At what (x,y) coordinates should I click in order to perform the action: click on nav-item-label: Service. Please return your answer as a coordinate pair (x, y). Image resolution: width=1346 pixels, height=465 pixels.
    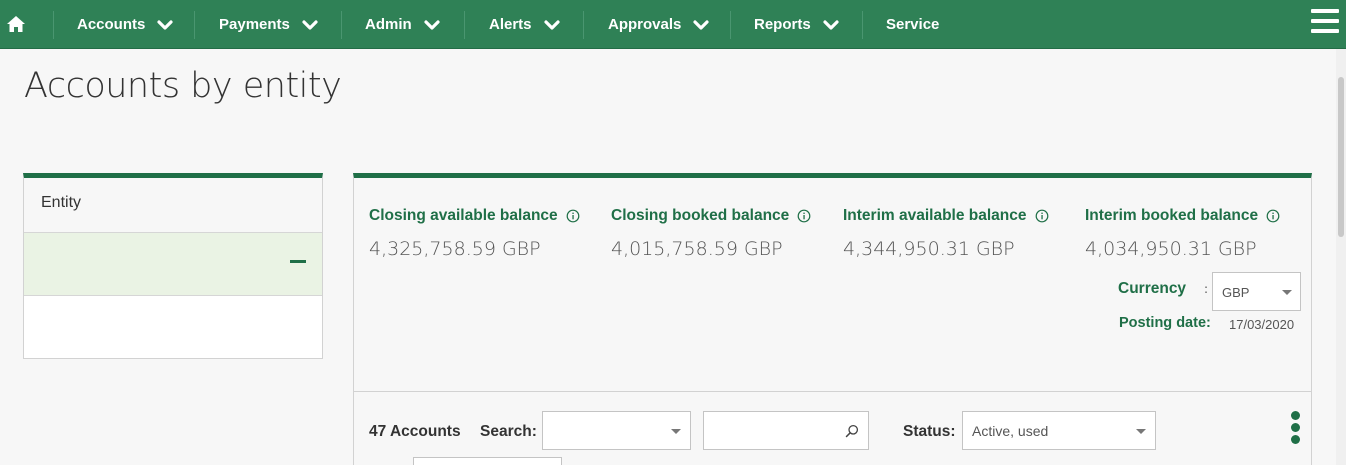
    Looking at the image, I should click on (913, 24).